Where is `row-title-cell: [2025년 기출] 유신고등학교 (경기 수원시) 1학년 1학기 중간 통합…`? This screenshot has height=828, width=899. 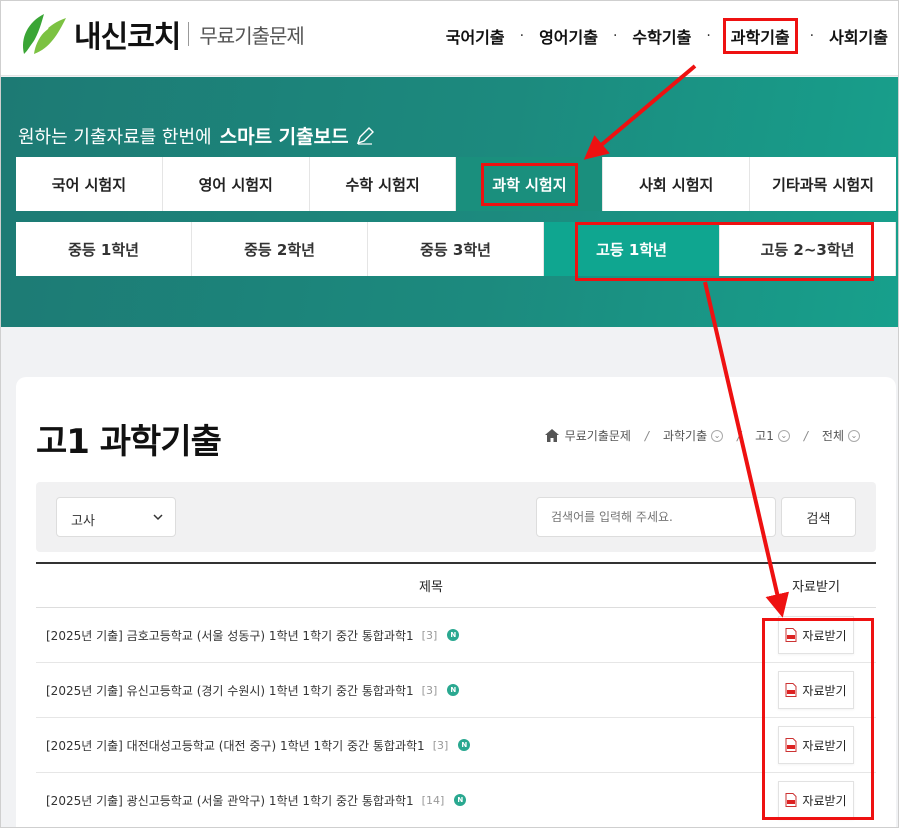 row-title-cell: [2025년 기출] 유신고등학교 (경기 수원시) 1학년 1학기 중간 통합… is located at coordinates (396, 690).